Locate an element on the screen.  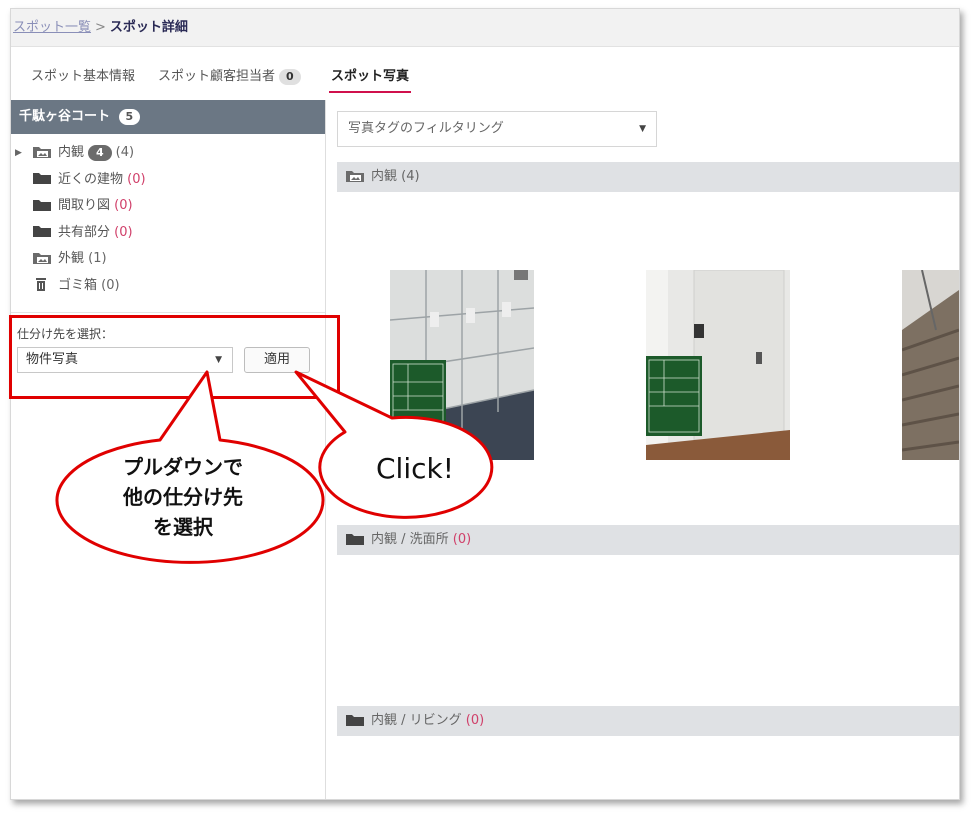
trash-icon is located at coordinates (41, 284).